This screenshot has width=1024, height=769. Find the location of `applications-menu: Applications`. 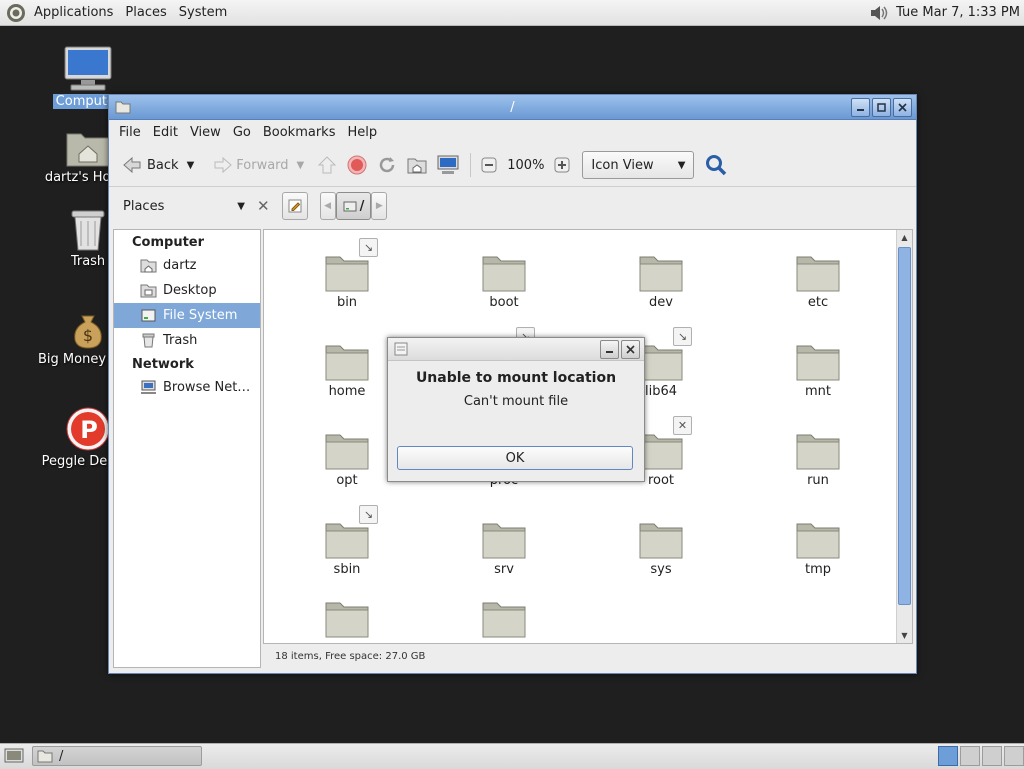

applications-menu: Applications is located at coordinates (73, 12).